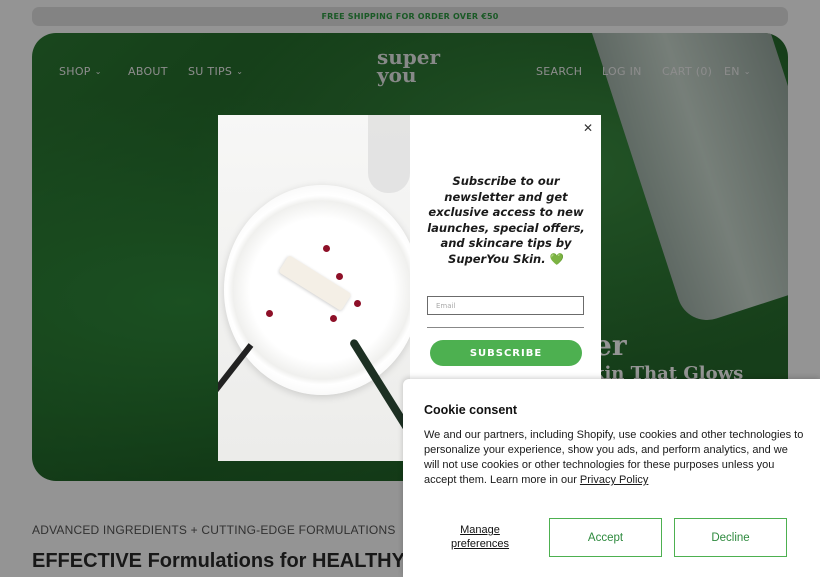 The height and width of the screenshot is (577, 820). I want to click on wine-glass-image, so click(389, 154).